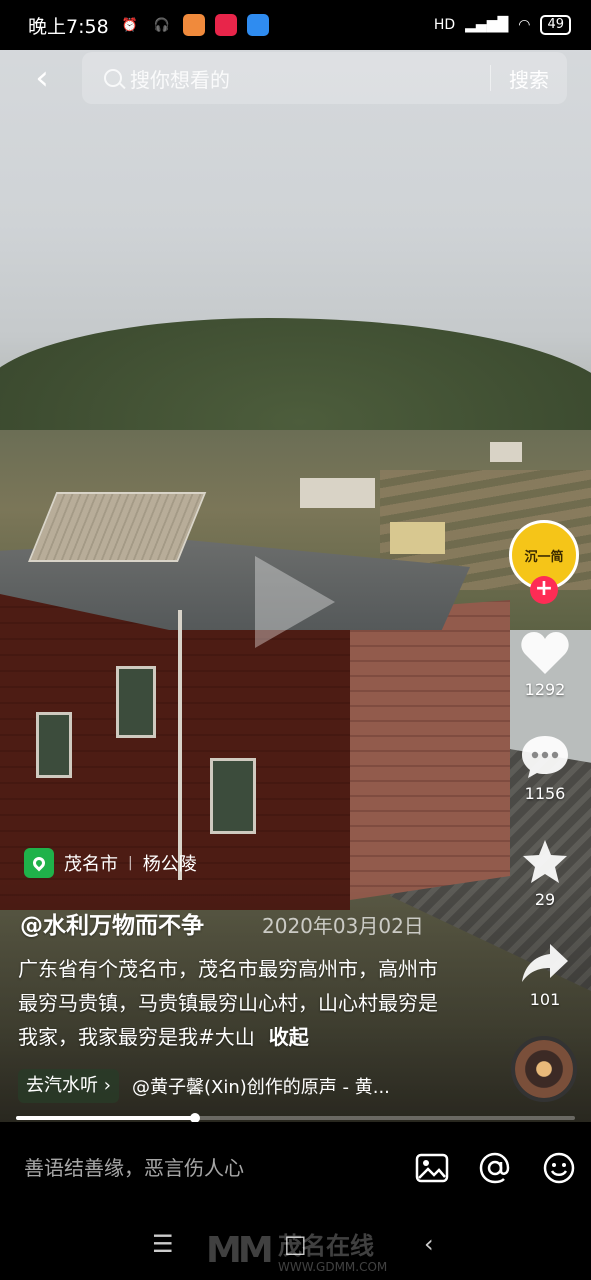 The width and height of the screenshot is (591, 1280). I want to click on status-time: 晚上7:58, so click(68, 26).